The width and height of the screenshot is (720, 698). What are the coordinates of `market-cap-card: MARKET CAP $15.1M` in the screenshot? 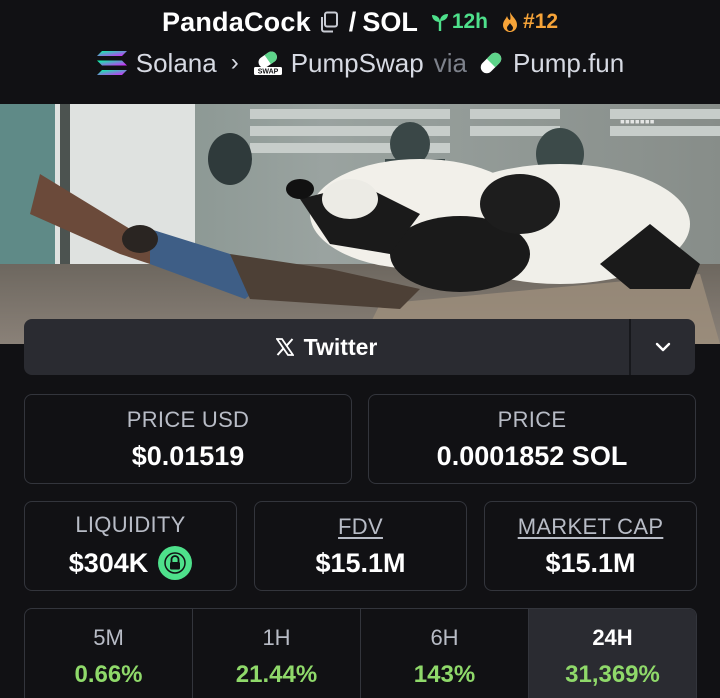 It's located at (590, 546).